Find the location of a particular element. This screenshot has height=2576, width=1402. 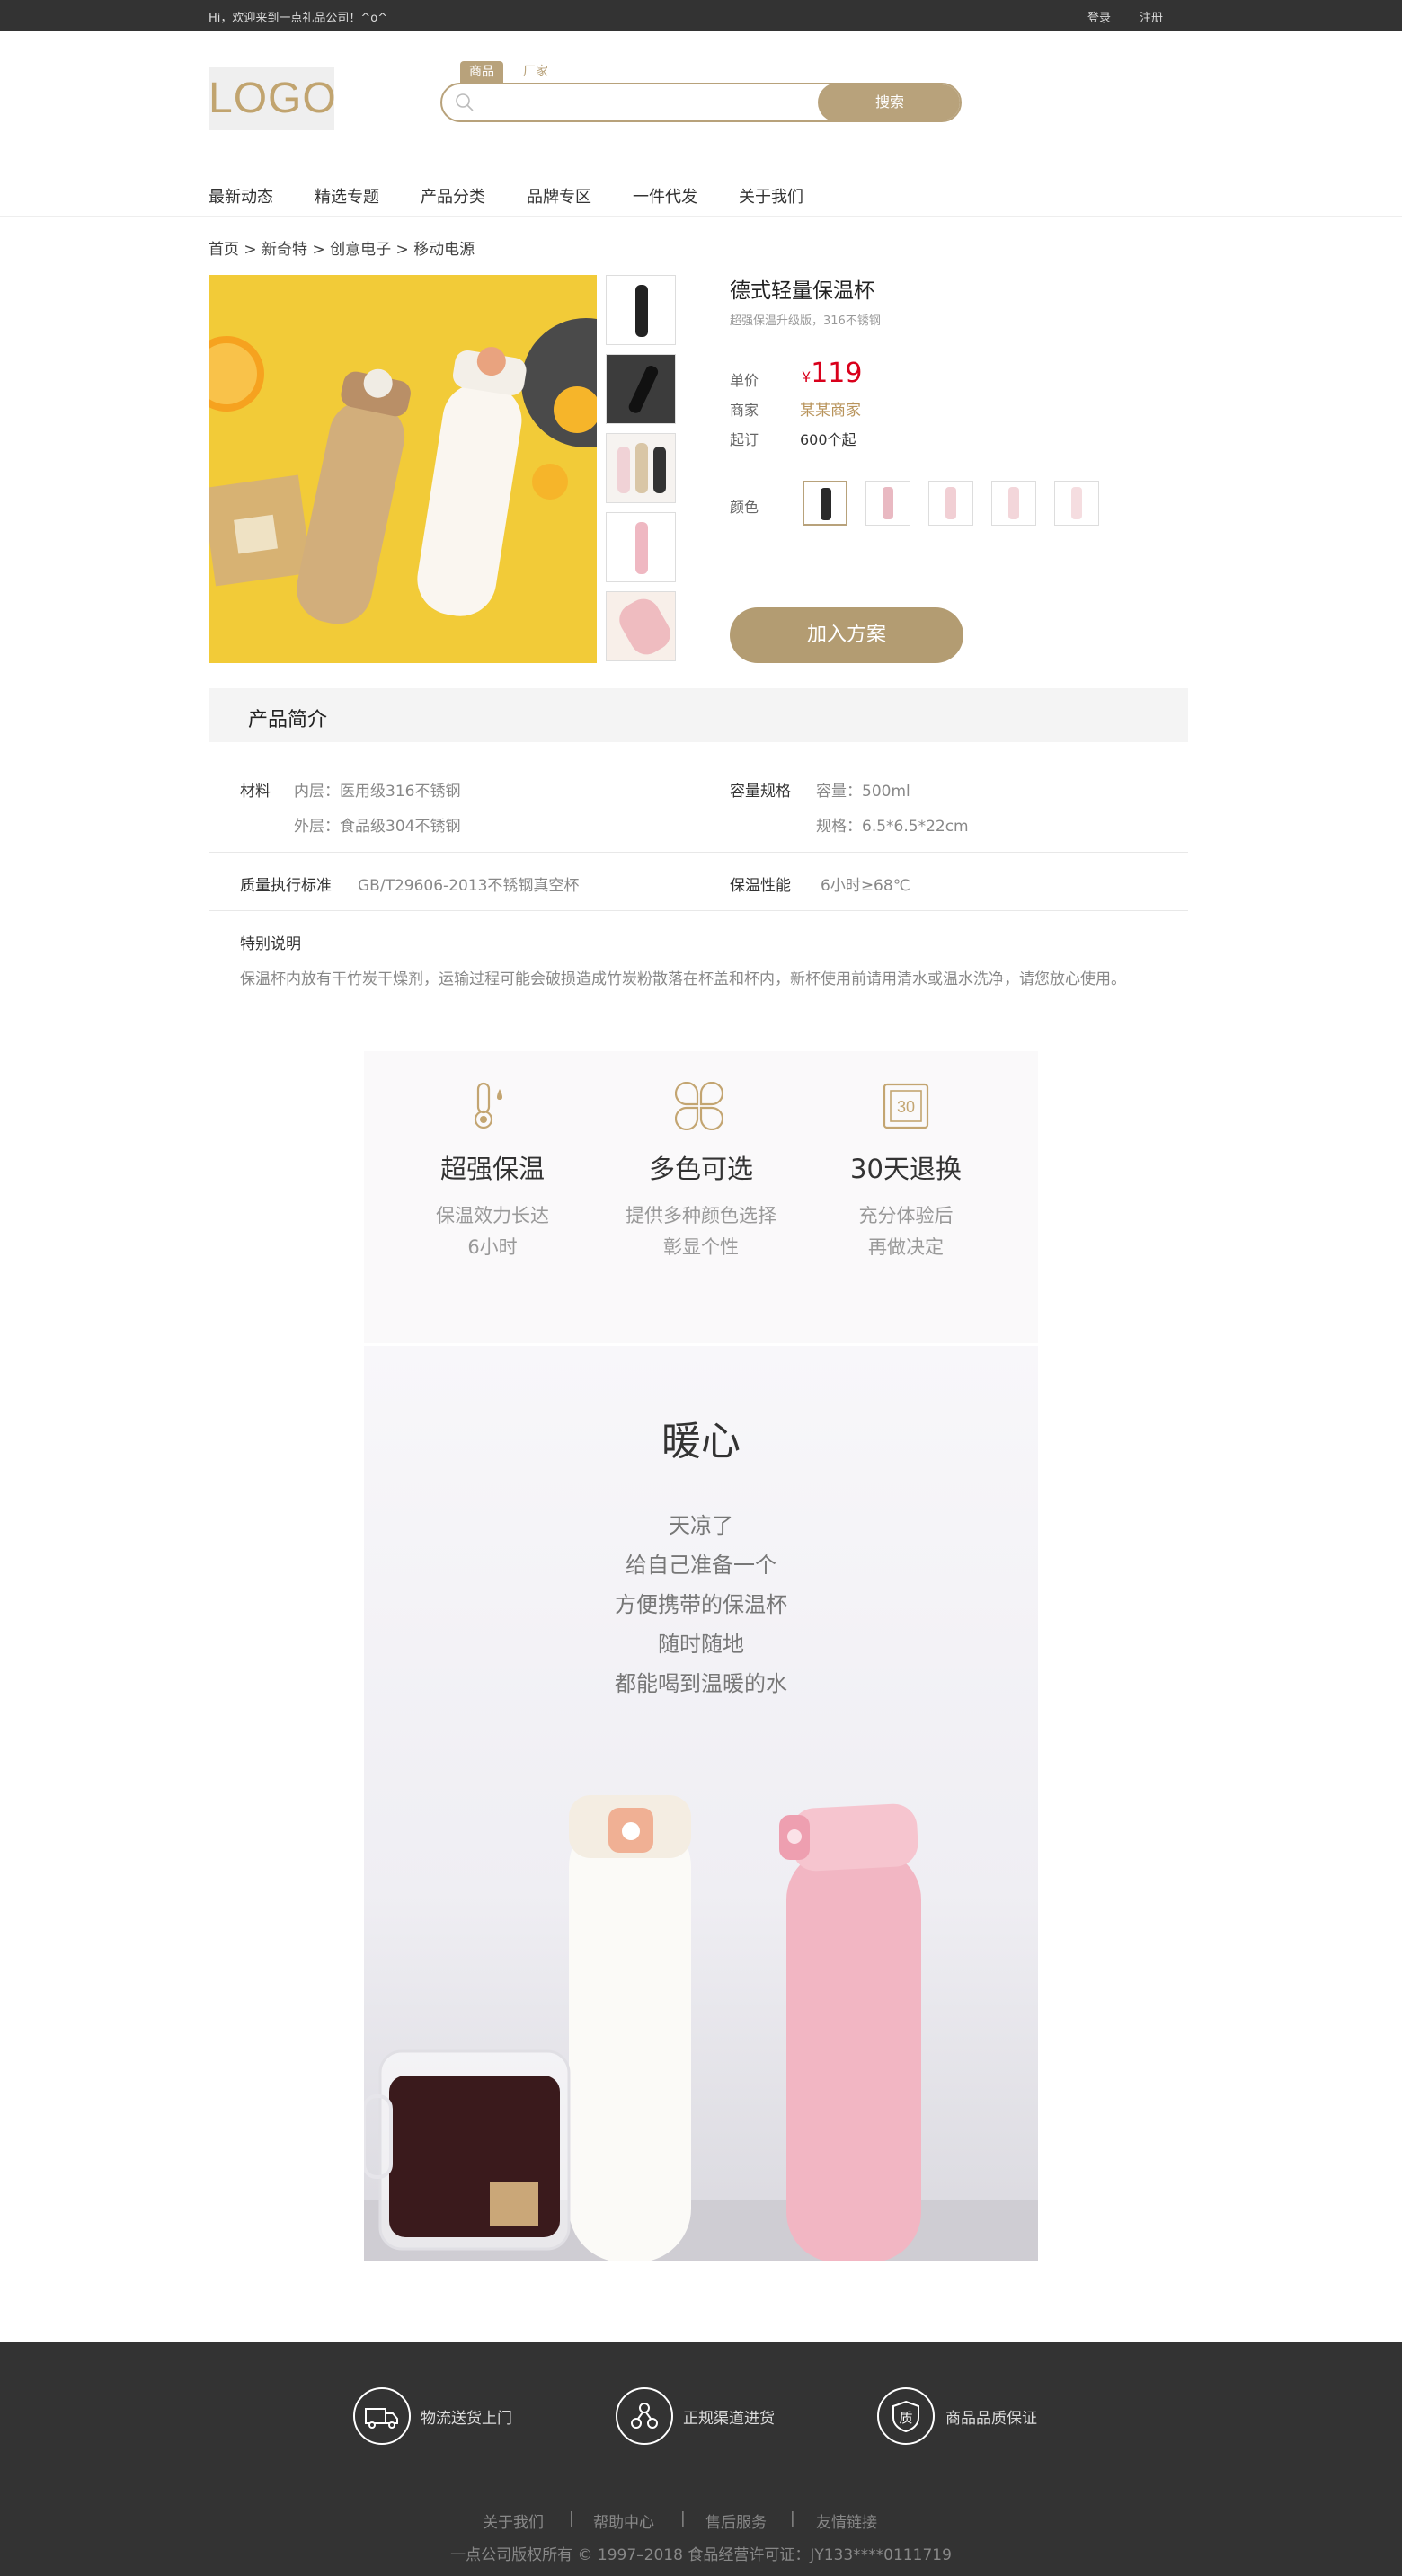

feature-title-warm: 超强保温 is located at coordinates (492, 1169).